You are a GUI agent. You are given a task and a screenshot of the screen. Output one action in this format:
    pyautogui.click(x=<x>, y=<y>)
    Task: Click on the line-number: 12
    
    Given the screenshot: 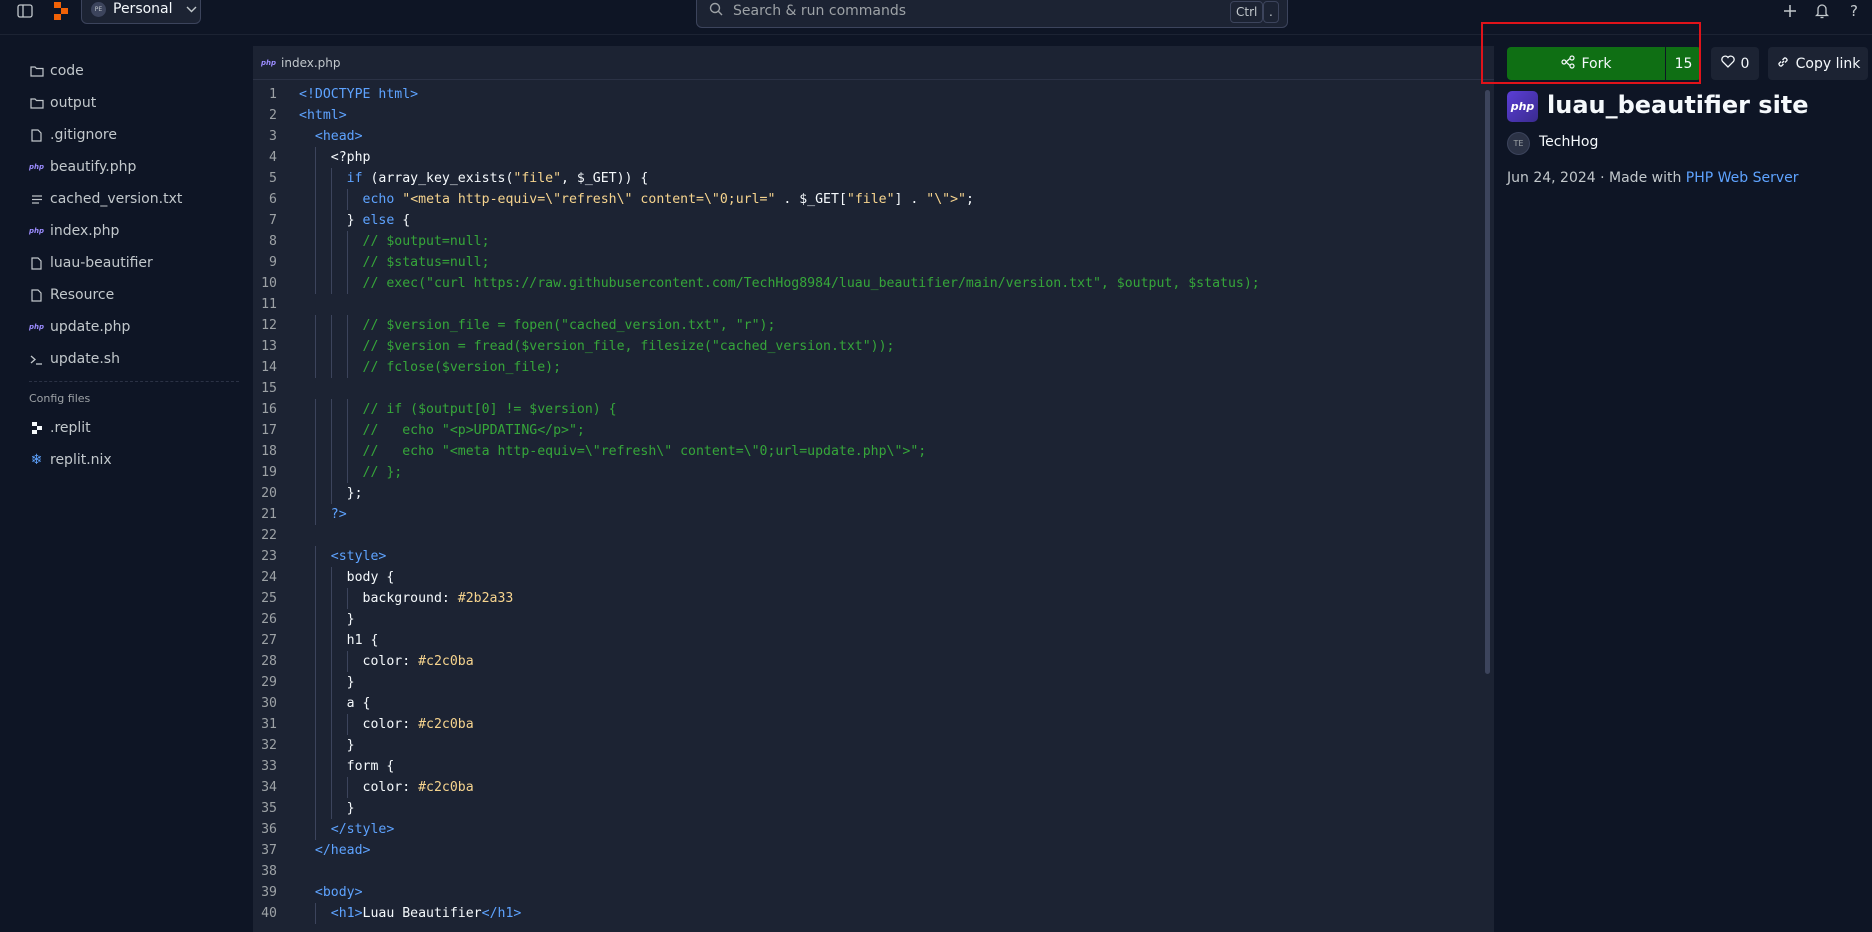 What is the action you would take?
    pyautogui.click(x=269, y=325)
    